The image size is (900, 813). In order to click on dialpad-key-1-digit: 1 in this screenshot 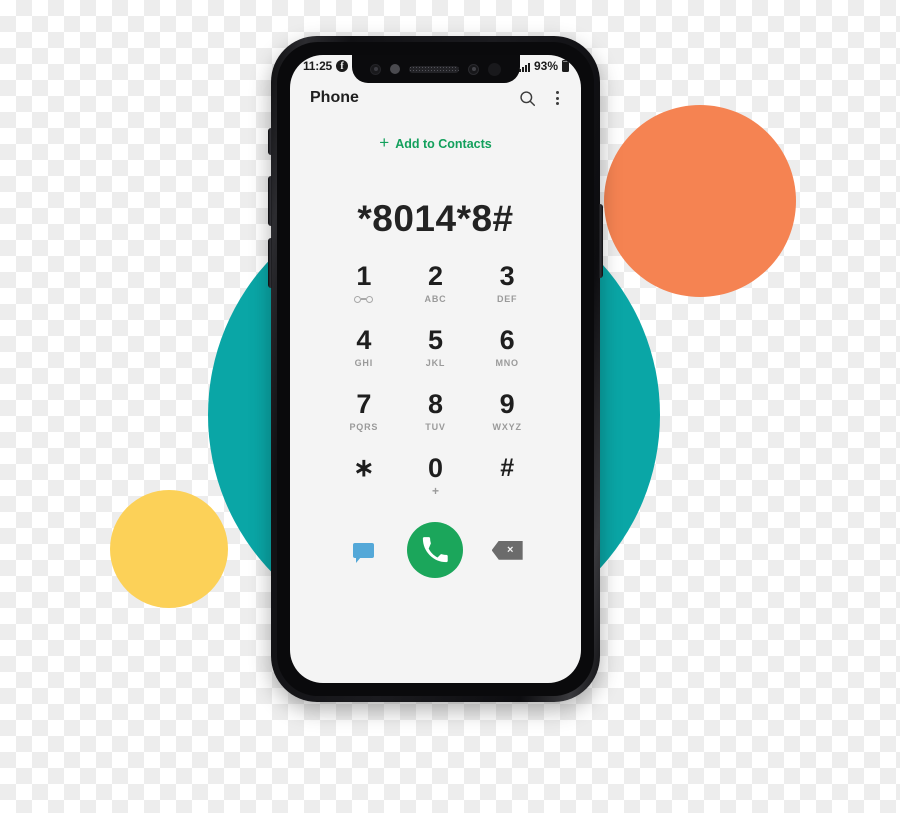, I will do `click(364, 276)`.